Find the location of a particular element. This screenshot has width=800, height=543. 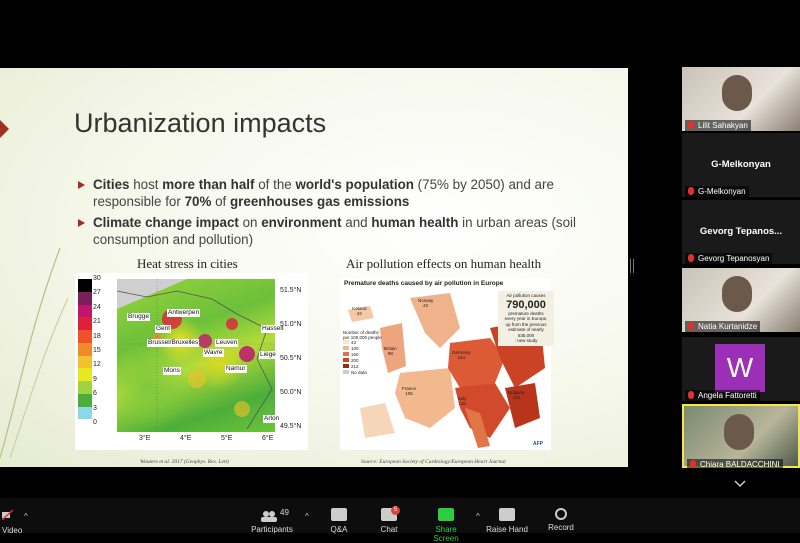

city-label: Gent is located at coordinates (163, 329).